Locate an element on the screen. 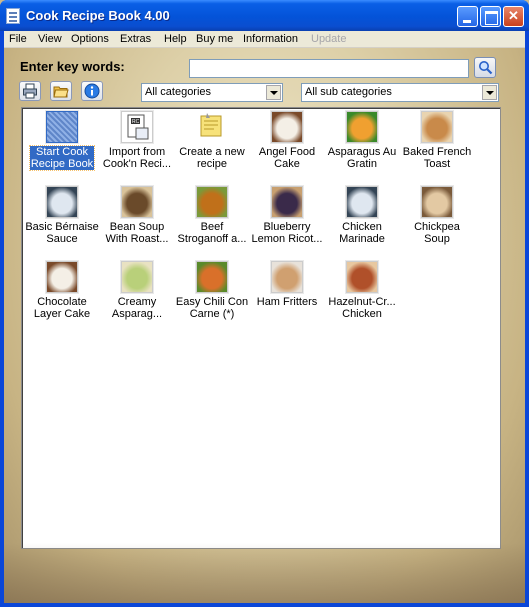 The image size is (529, 607). recipe-item-label-line1: Ham Fritters is located at coordinates (287, 302).